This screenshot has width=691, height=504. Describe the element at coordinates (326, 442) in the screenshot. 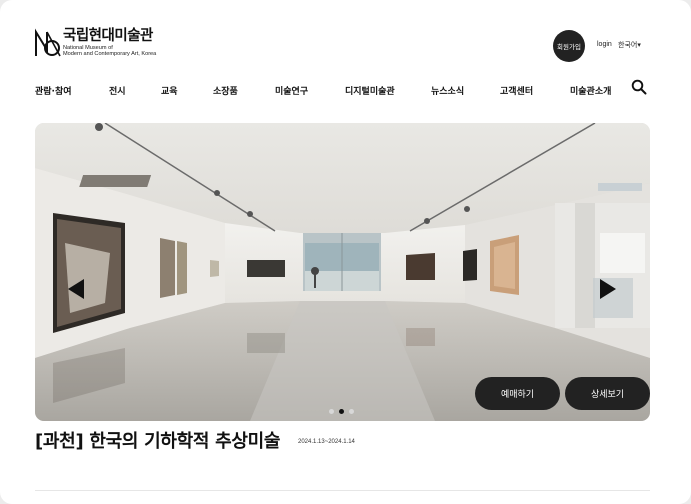

I see `exhibition-date: 2024.1.13~2024.1.14` at that location.